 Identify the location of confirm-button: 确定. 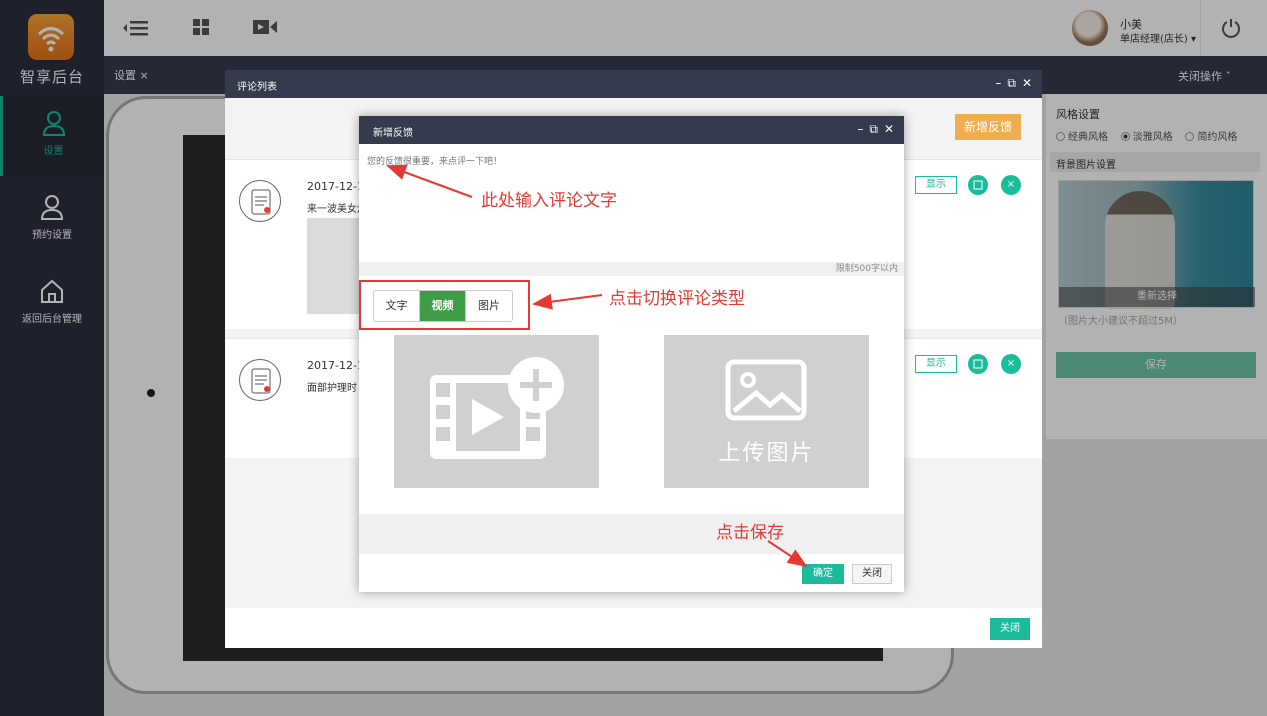
(823, 574).